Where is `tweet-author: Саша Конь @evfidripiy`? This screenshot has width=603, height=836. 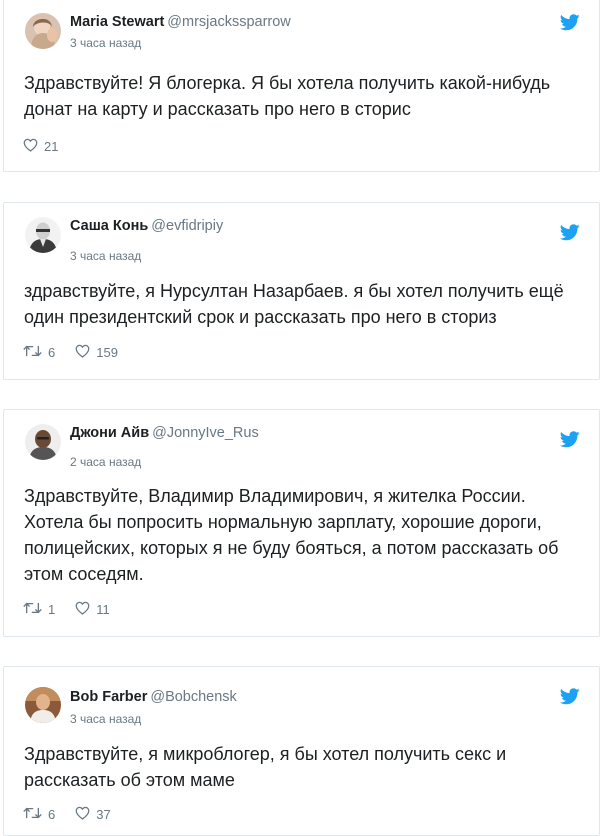
tweet-author: Саша Конь @evfidripiy is located at coordinates (146, 226).